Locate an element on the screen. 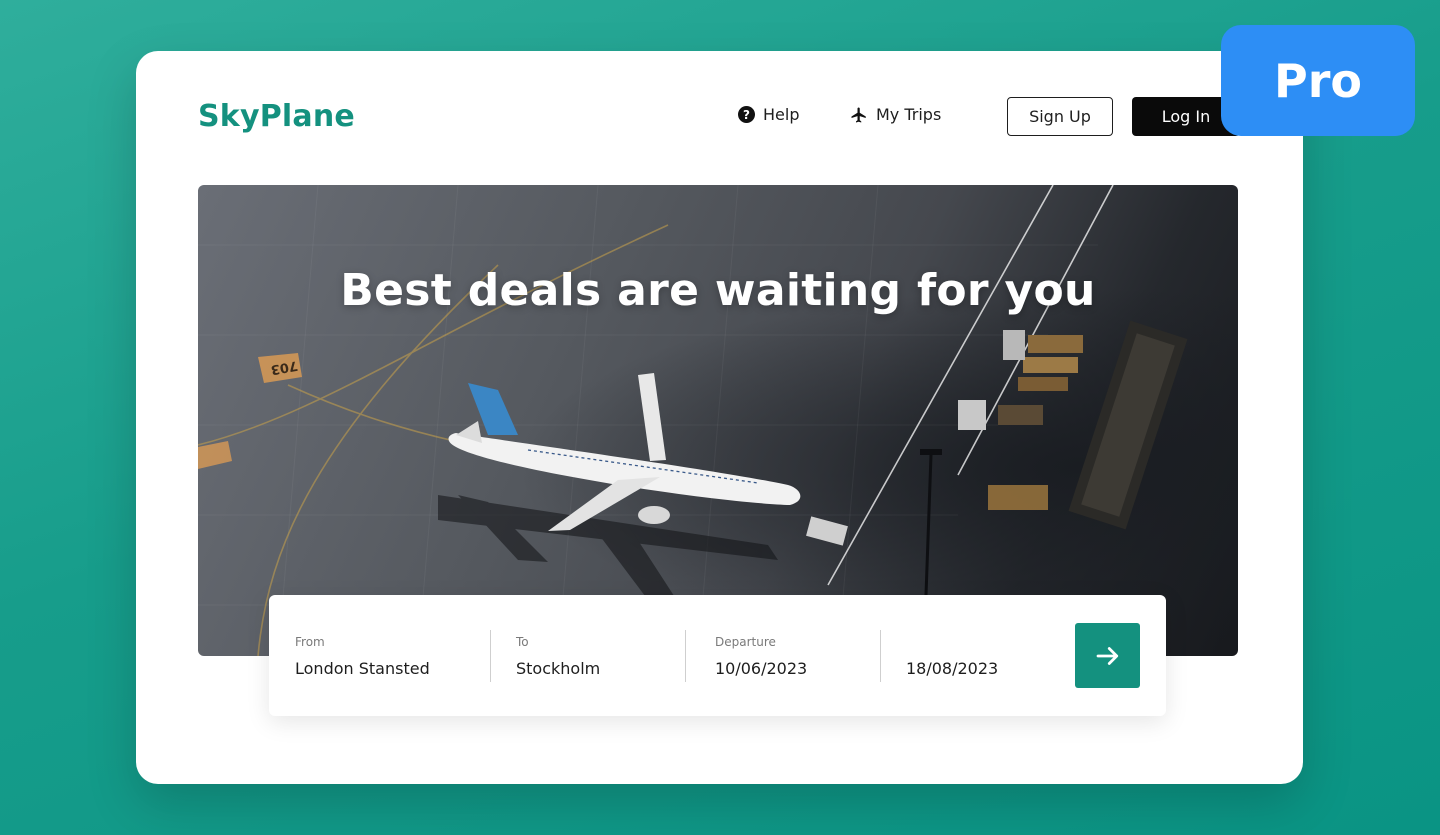  airplane-icon is located at coordinates (858, 114).